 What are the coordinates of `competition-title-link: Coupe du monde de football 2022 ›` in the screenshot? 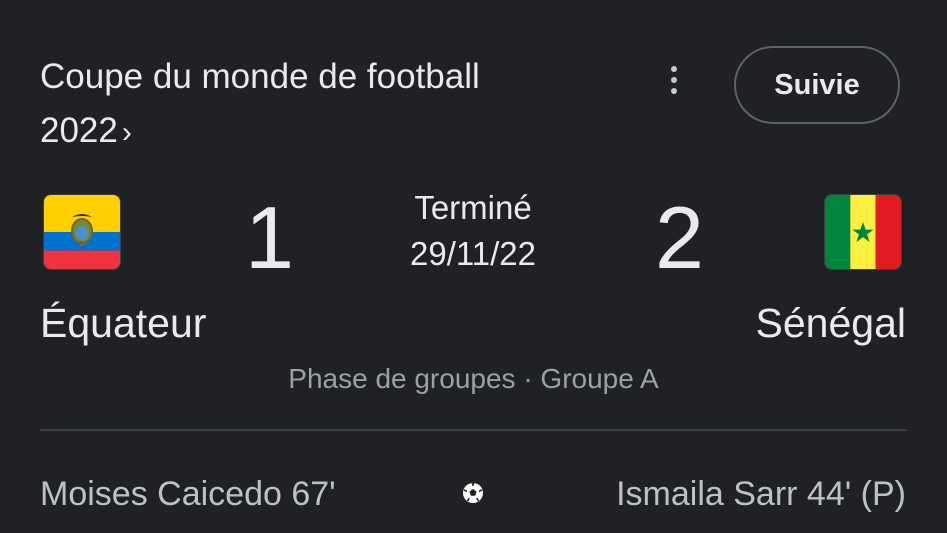 It's located at (320, 105).